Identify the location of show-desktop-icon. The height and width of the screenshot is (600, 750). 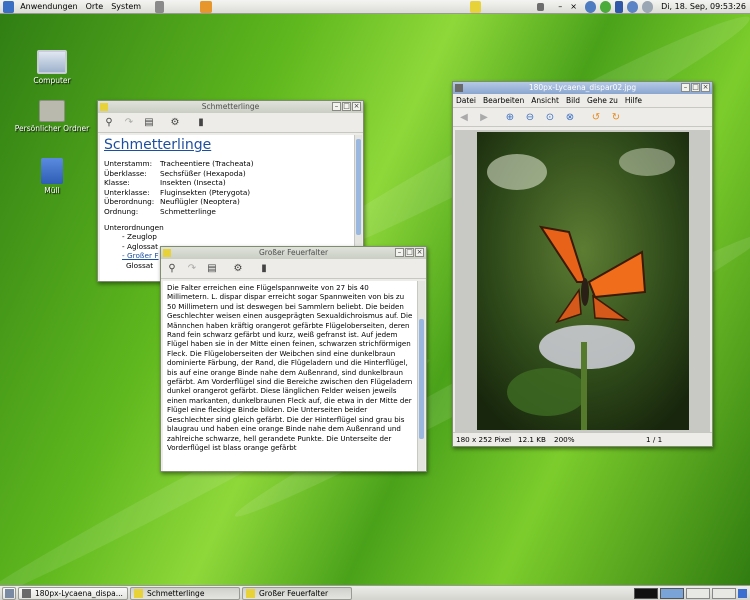
(540, 6).